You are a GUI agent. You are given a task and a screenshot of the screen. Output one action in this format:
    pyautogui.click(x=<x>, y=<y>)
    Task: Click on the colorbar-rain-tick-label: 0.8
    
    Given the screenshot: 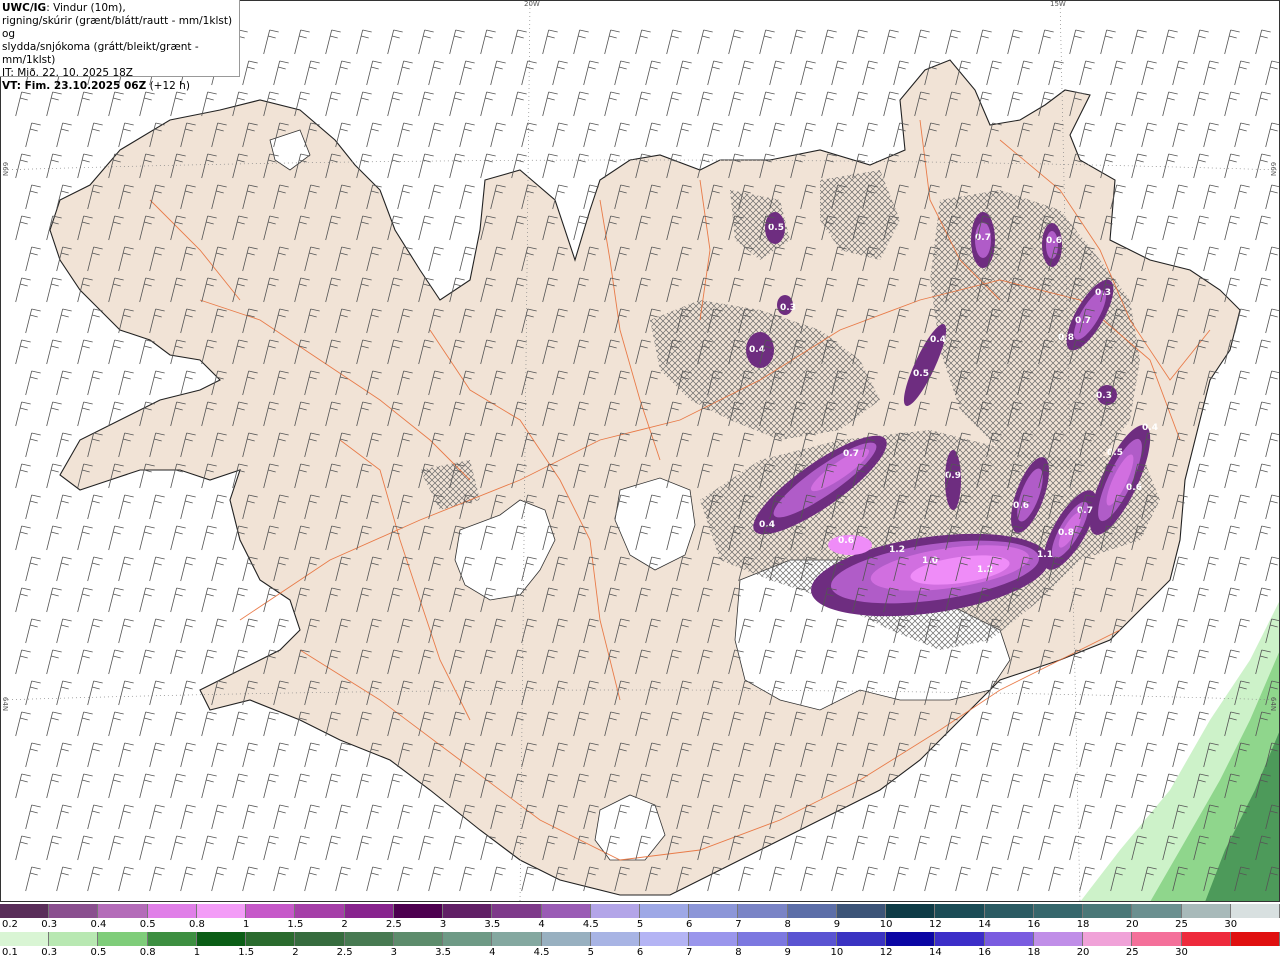 What is the action you would take?
    pyautogui.click(x=147, y=952)
    